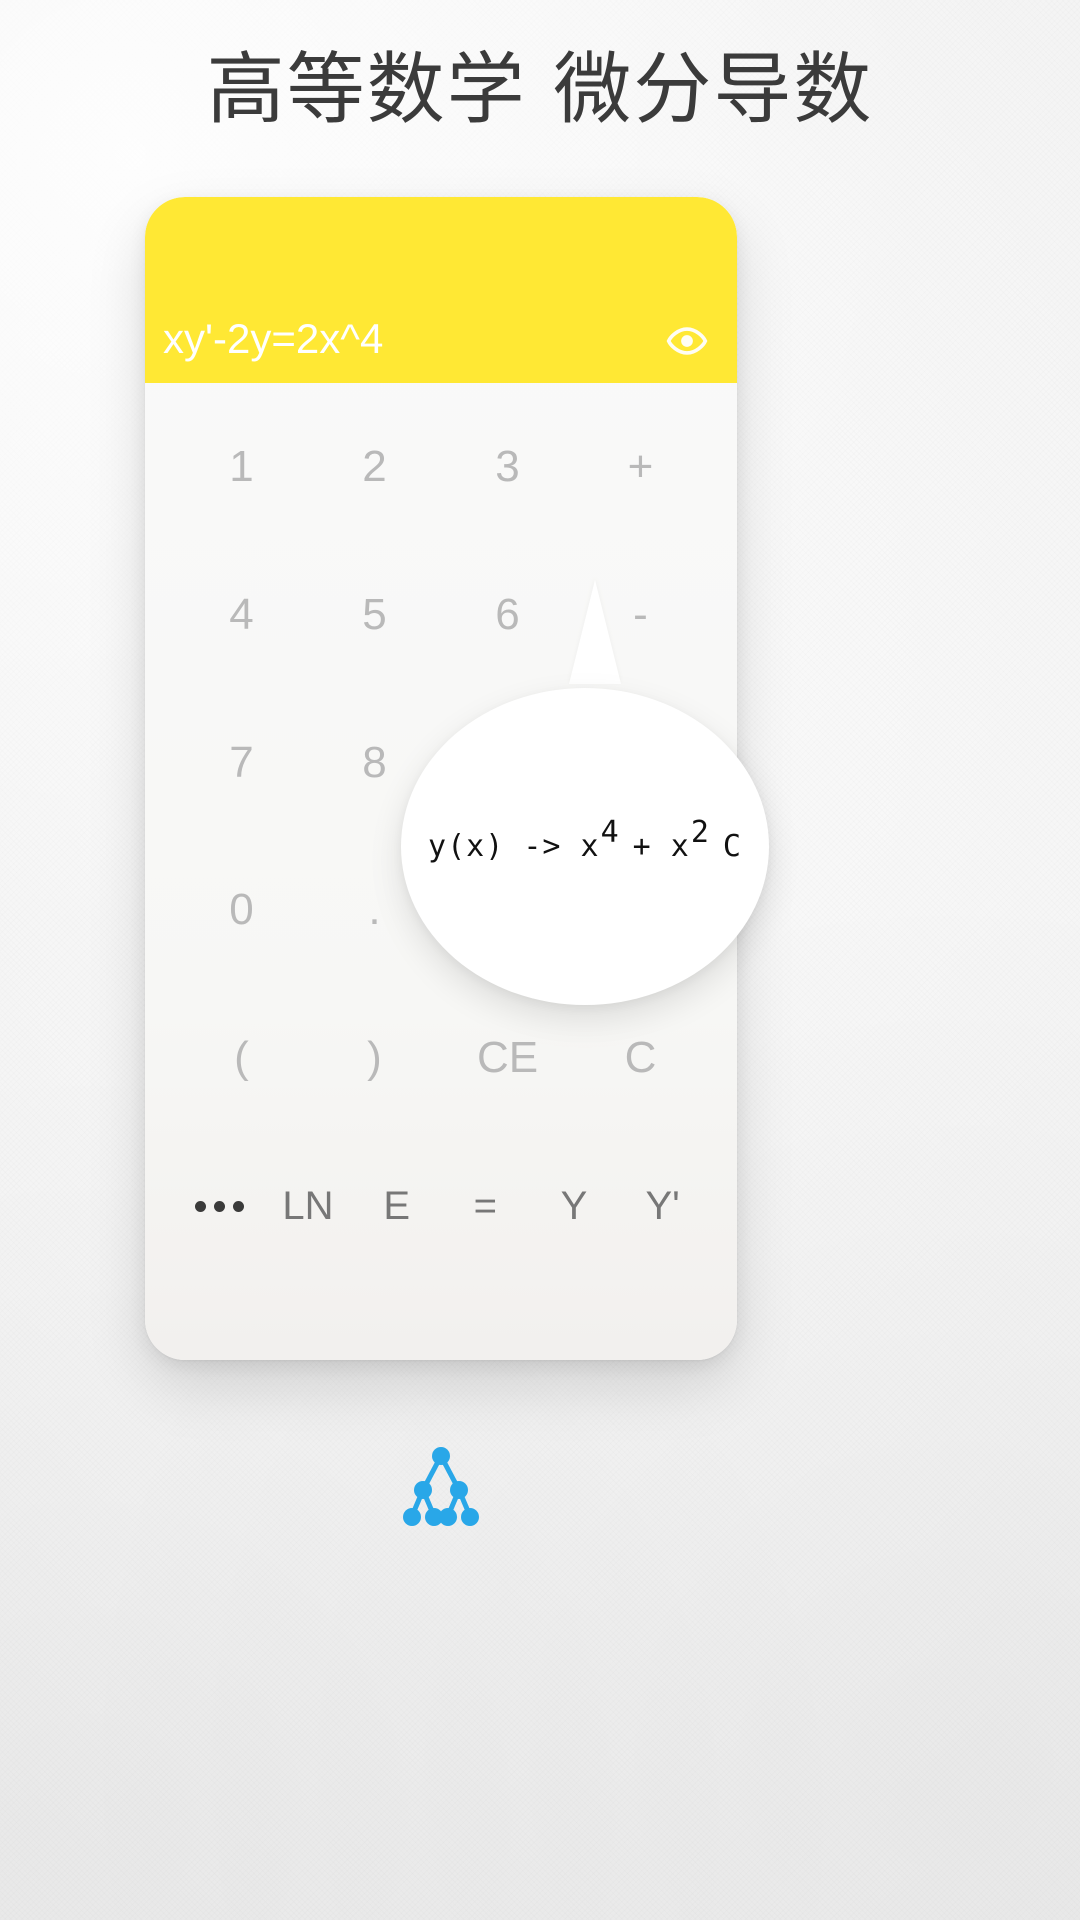 The height and width of the screenshot is (1920, 1080). What do you see at coordinates (507, 1058) in the screenshot?
I see `key-clear-entry: CE` at bounding box center [507, 1058].